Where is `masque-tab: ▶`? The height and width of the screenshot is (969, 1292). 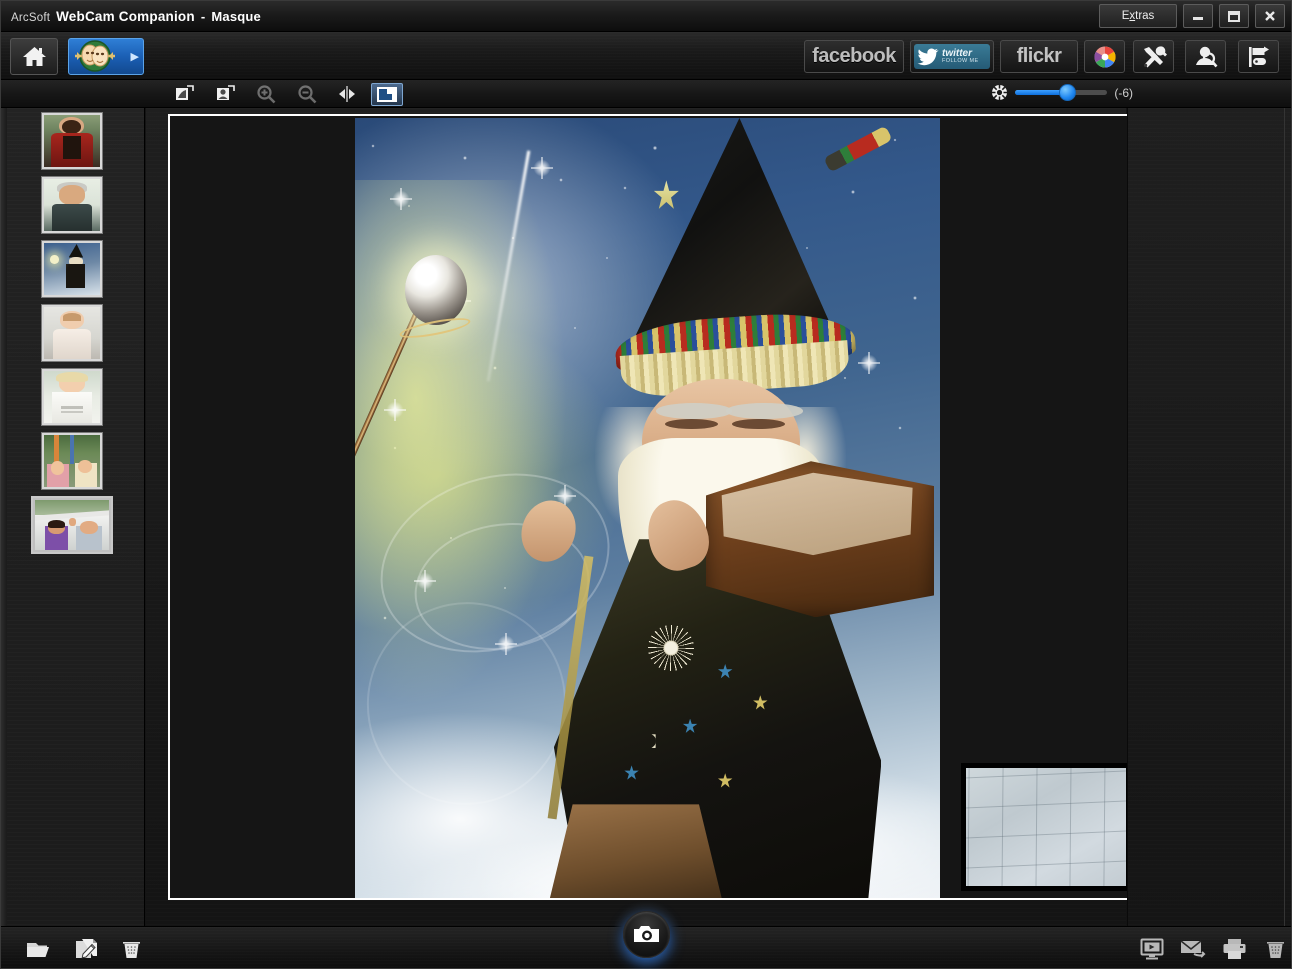
masque-tab: ▶ is located at coordinates (106, 56).